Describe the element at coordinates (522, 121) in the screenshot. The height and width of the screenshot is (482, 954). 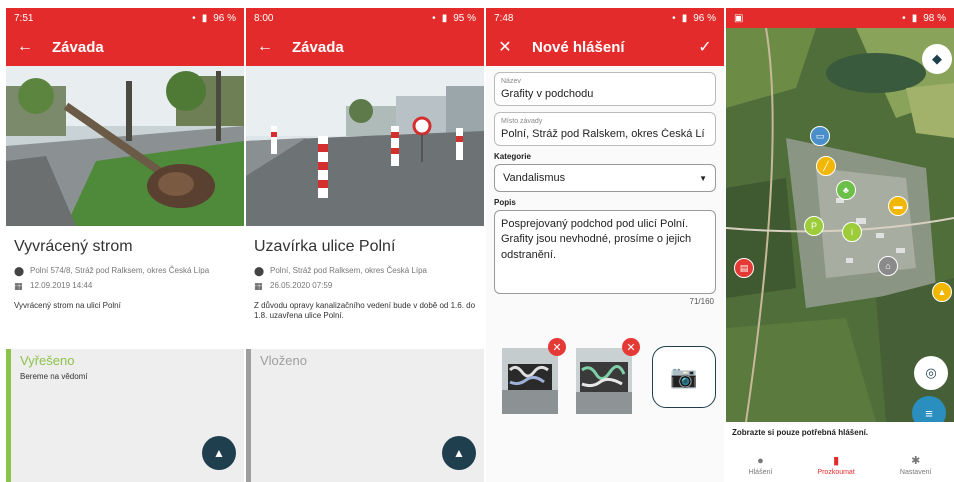
I see `place-label: Místo závady` at that location.